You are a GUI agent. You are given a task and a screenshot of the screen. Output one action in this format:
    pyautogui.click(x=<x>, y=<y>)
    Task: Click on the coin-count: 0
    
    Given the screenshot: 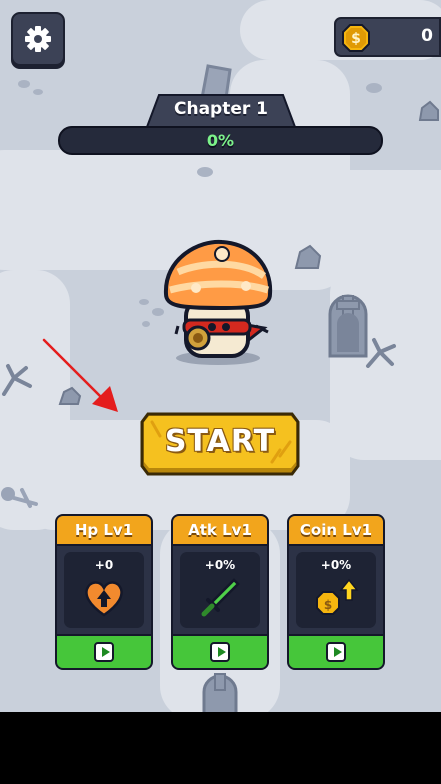 What is the action you would take?
    pyautogui.click(x=427, y=36)
    